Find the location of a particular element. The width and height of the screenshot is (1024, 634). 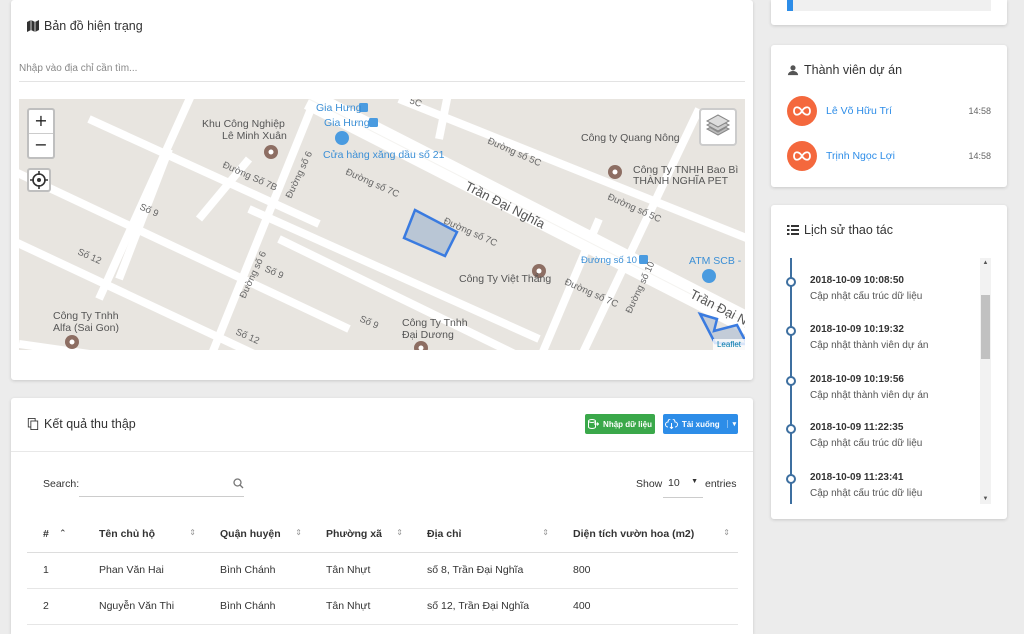

entries-value: 10 is located at coordinates (674, 483).